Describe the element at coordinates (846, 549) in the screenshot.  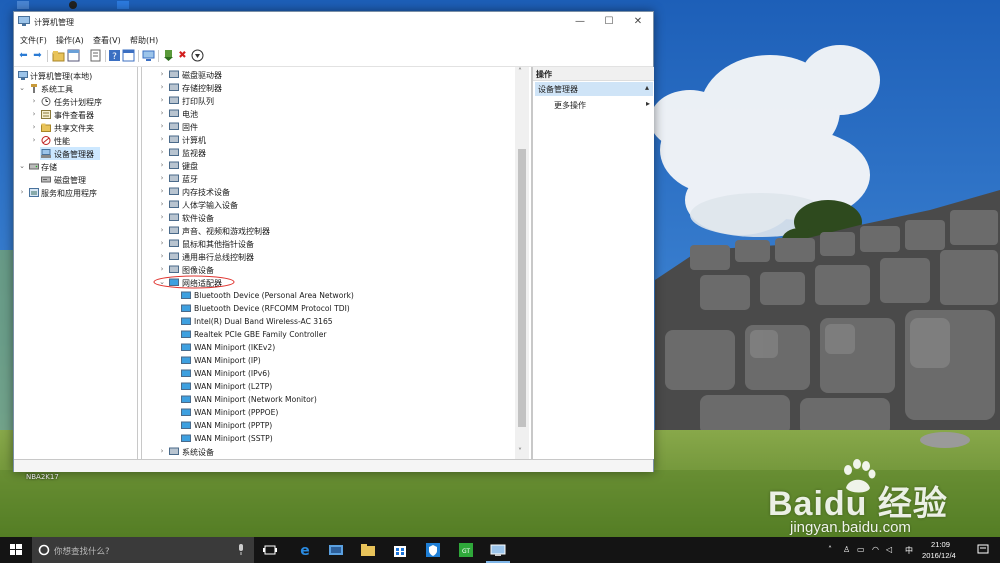
I see `tray-app-icon: ♙` at that location.